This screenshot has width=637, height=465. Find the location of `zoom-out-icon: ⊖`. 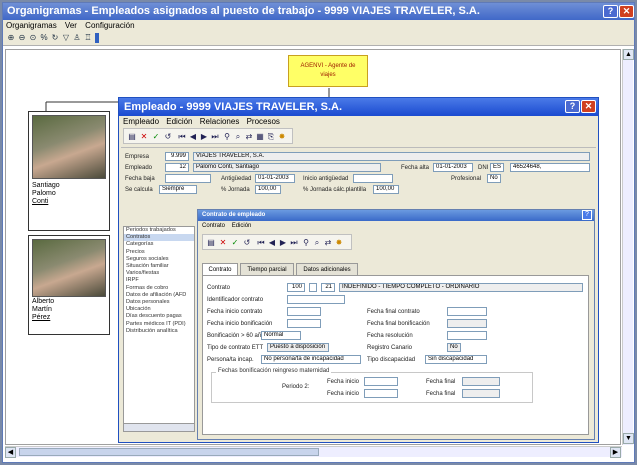

zoom-out-icon: ⊖ is located at coordinates (22, 38).